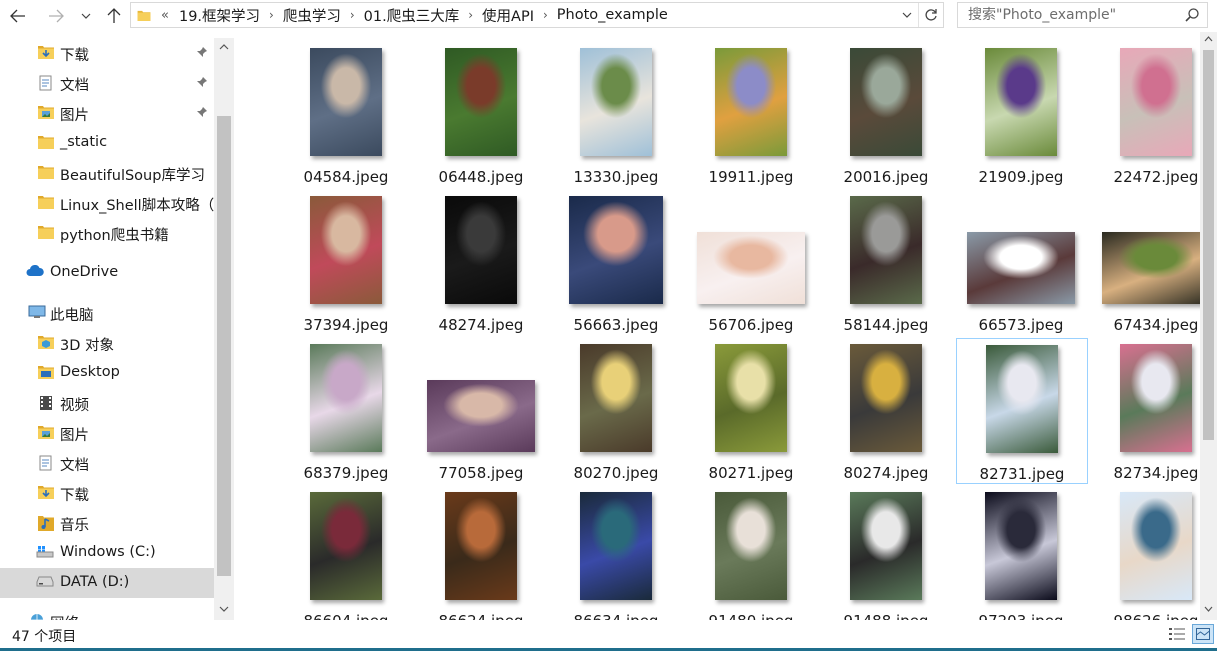 The width and height of the screenshot is (1217, 651). I want to click on file-item: 97203.jpeg, so click(1022, 553).